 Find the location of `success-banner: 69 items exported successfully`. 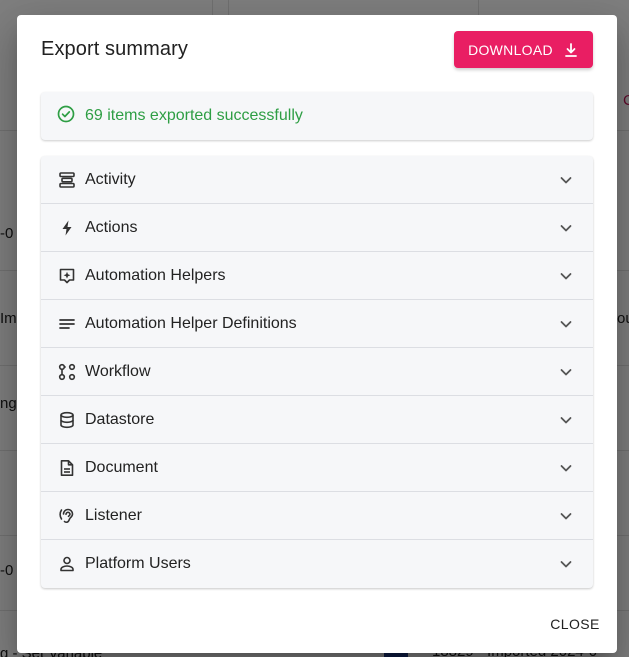

success-banner: 69 items exported successfully is located at coordinates (317, 116).